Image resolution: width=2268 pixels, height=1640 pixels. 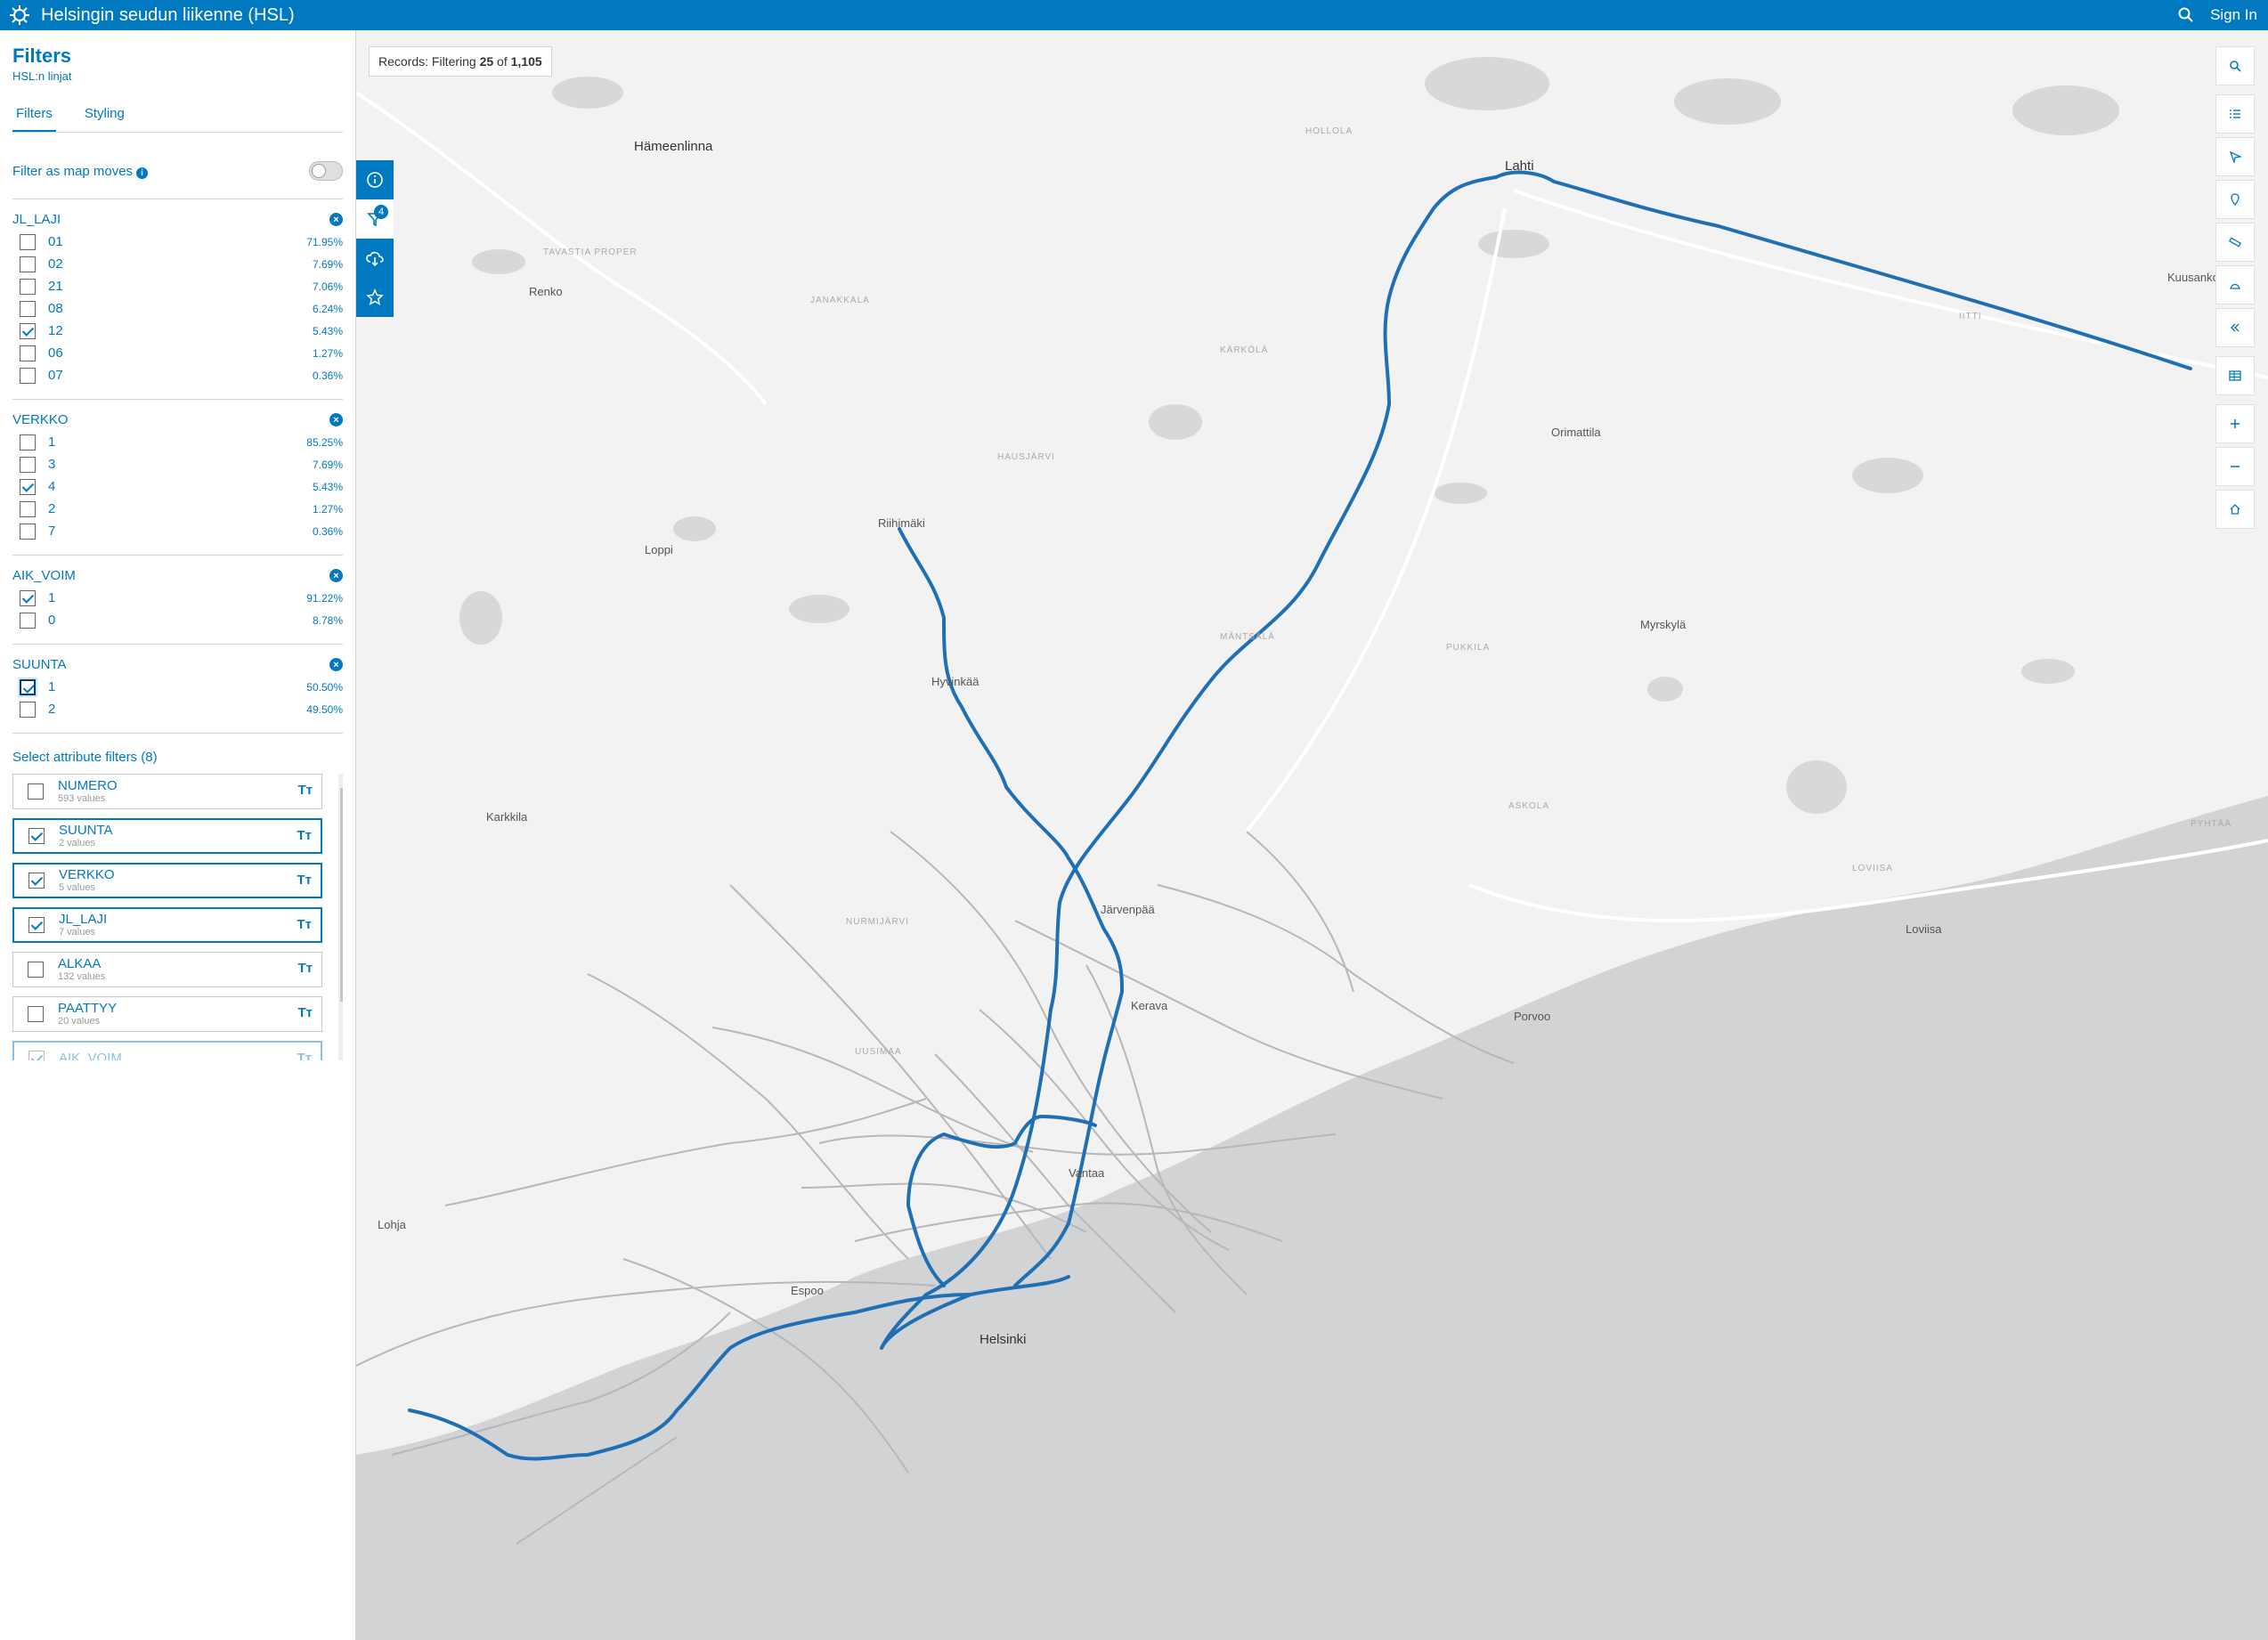 I want to click on info-icon: i, so click(x=142, y=173).